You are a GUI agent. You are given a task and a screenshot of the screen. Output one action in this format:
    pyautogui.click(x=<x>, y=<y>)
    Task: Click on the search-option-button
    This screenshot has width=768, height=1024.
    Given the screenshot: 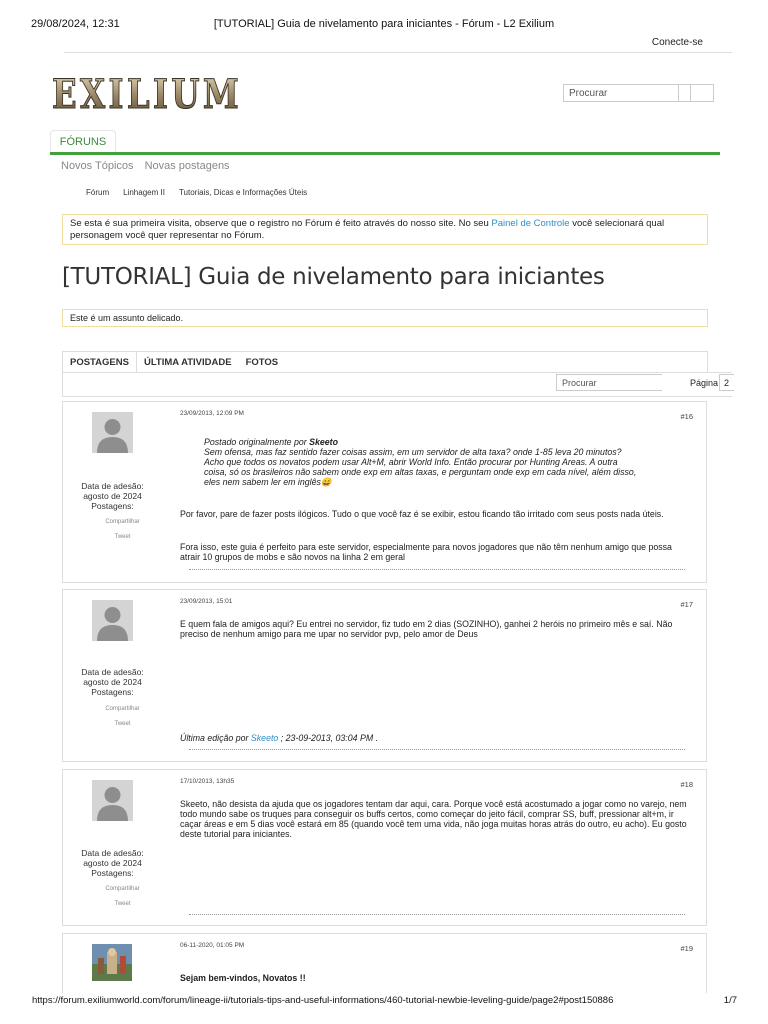 What is the action you would take?
    pyautogui.click(x=684, y=93)
    